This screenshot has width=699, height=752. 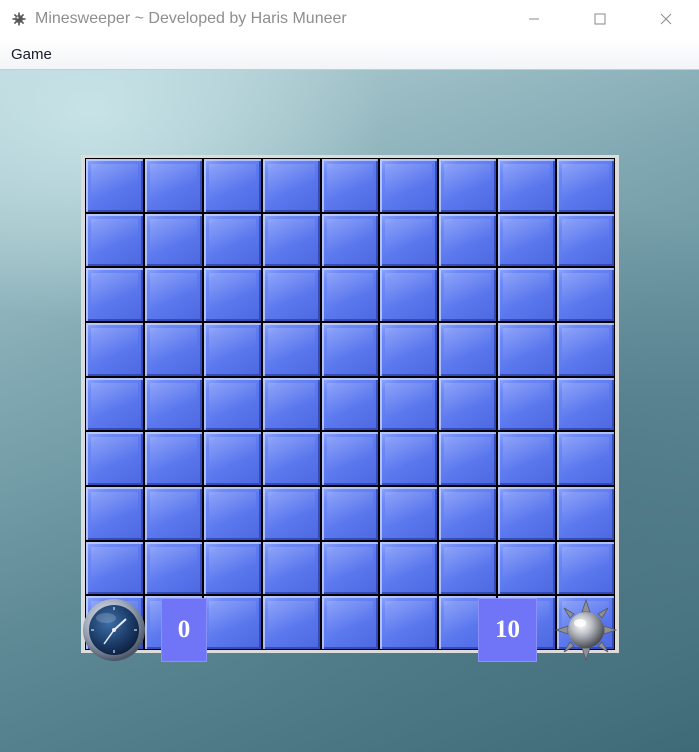 I want to click on minimize-button, so click(x=534, y=19).